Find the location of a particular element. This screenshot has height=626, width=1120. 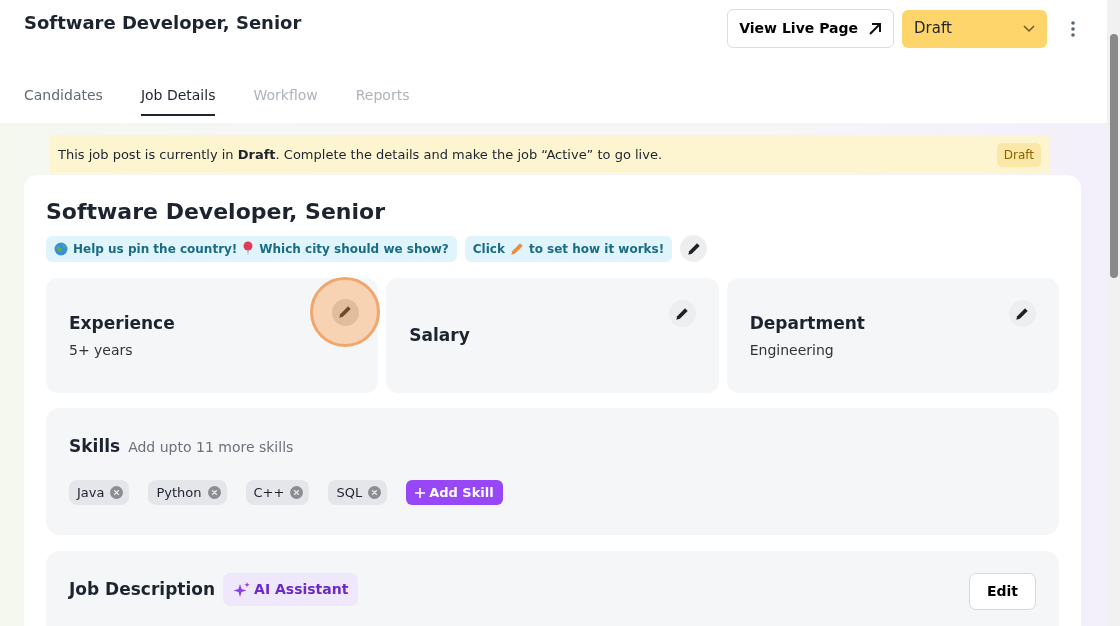

view-live-page-button: View Live Page is located at coordinates (810, 28).